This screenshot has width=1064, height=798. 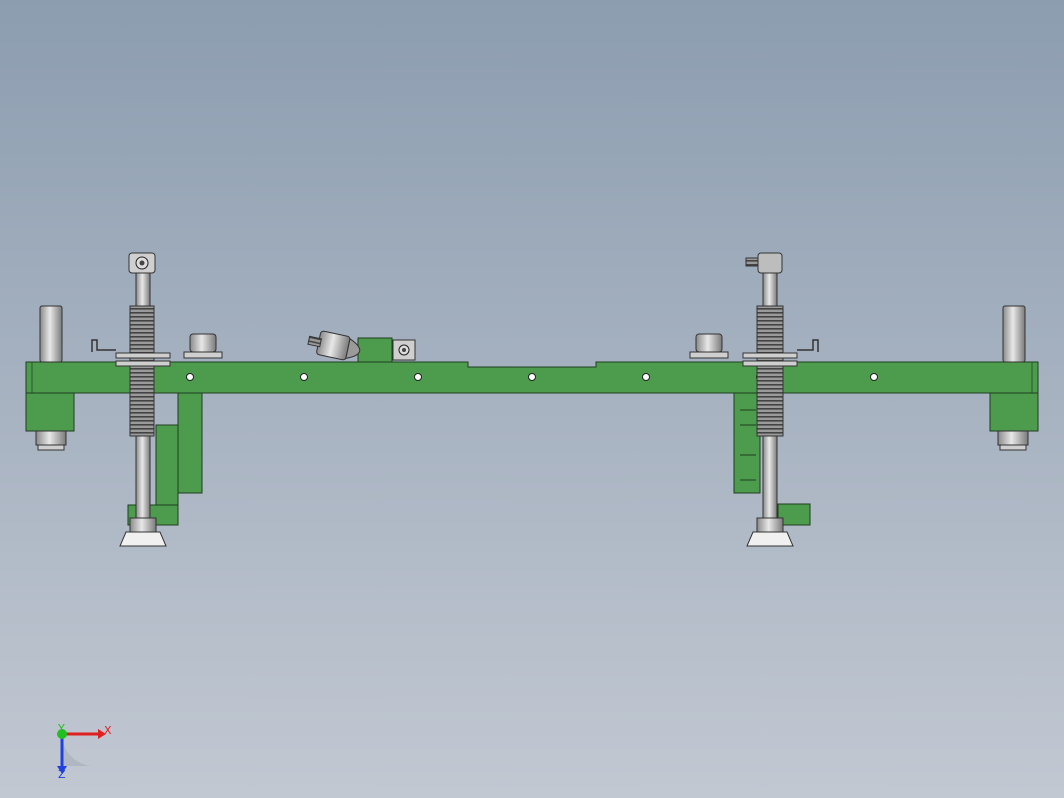 What do you see at coordinates (203, 346) in the screenshot?
I see `locator-pin-left` at bounding box center [203, 346].